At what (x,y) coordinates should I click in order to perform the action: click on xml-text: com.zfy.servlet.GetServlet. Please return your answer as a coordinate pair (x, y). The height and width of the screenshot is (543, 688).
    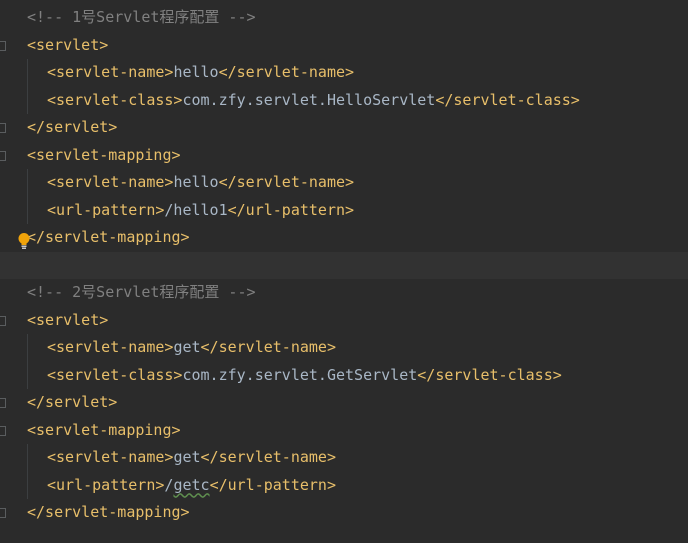
    Looking at the image, I should click on (300, 374).